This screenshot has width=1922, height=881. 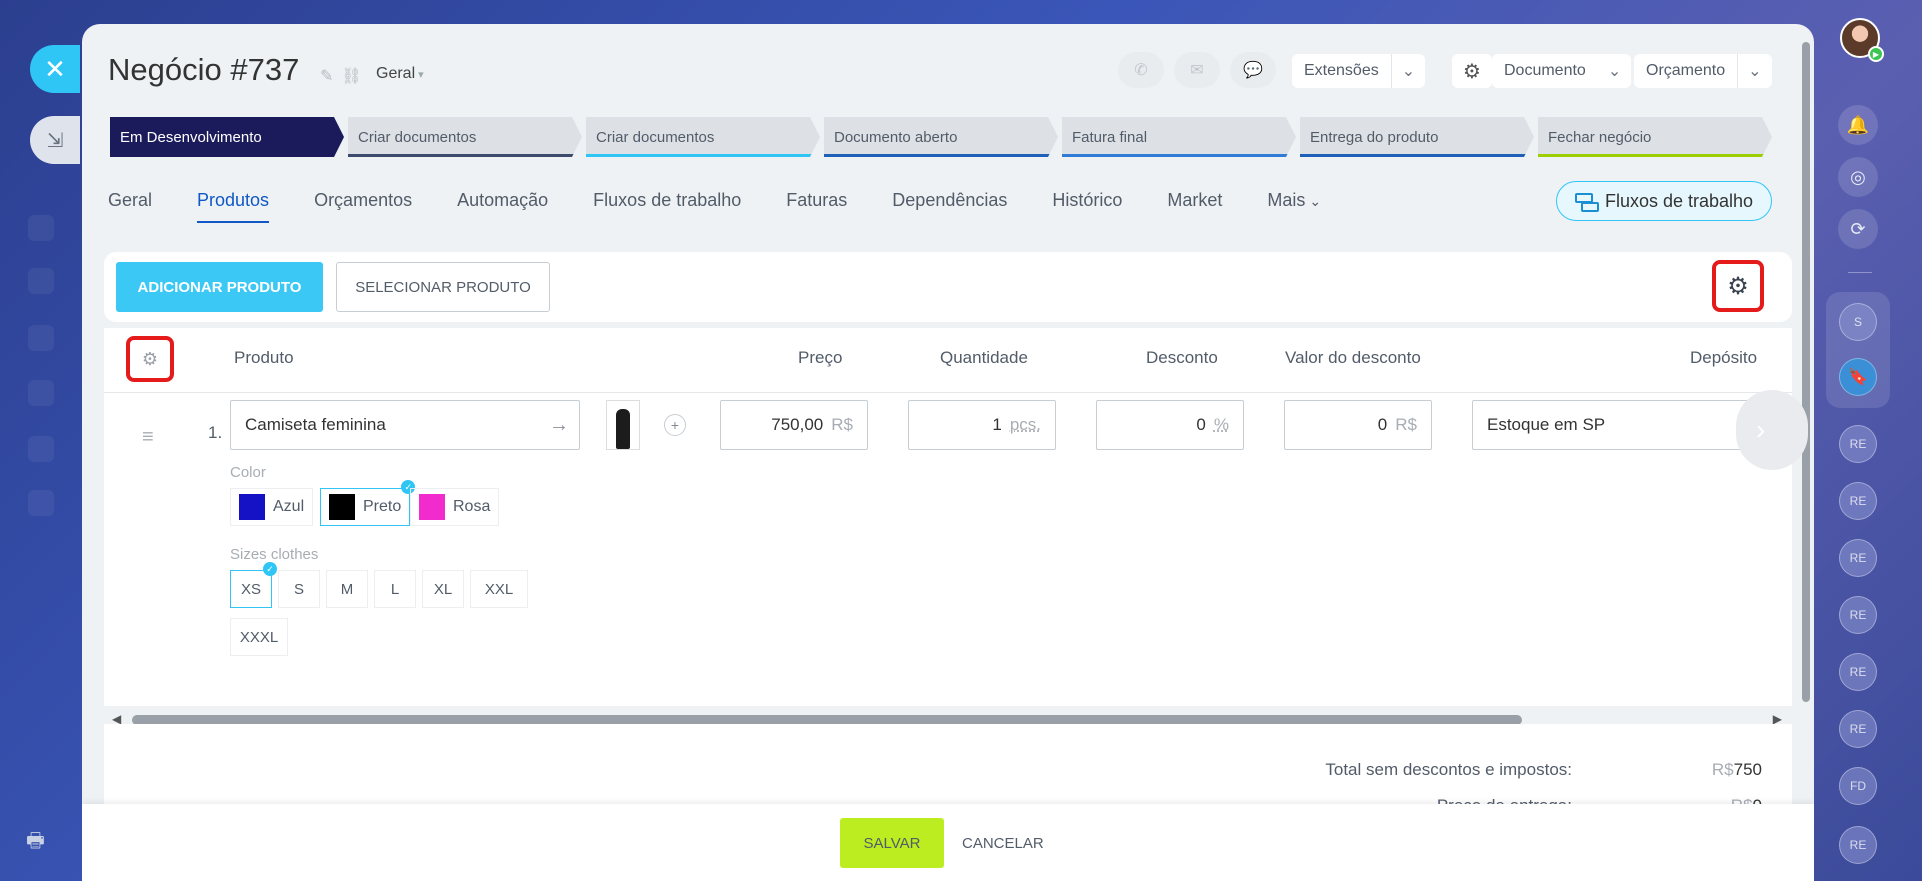 I want to click on color-option-preto: Preto ✓, so click(x=368, y=503).